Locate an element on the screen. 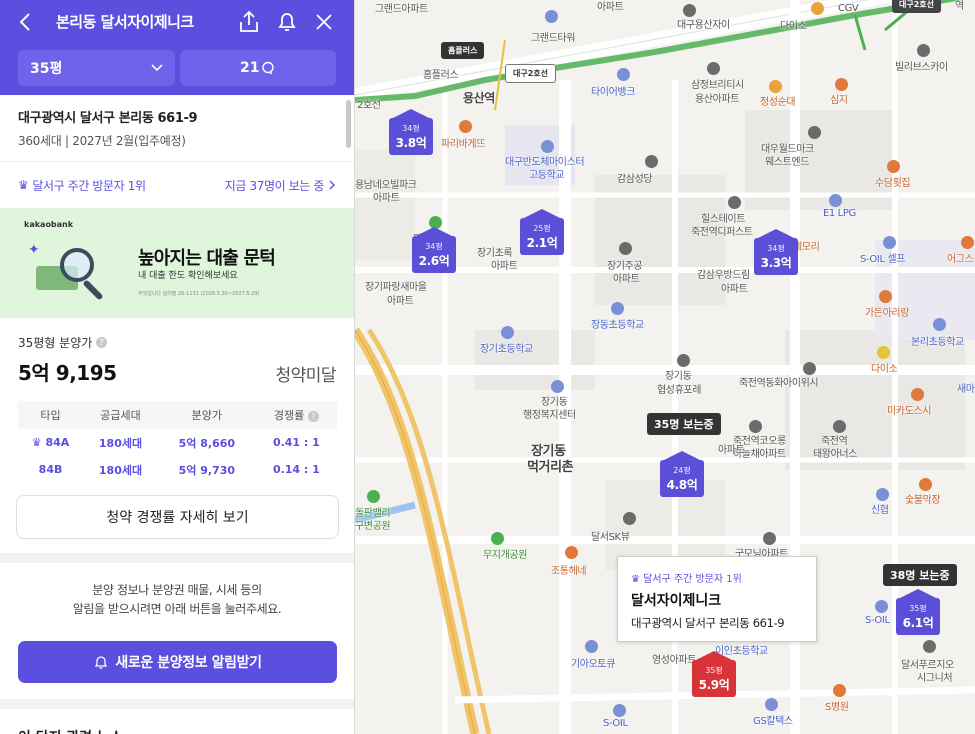 Image resolution: width=975 pixels, height=734 pixels. price-marker: 34평 3.3억 is located at coordinates (776, 252).